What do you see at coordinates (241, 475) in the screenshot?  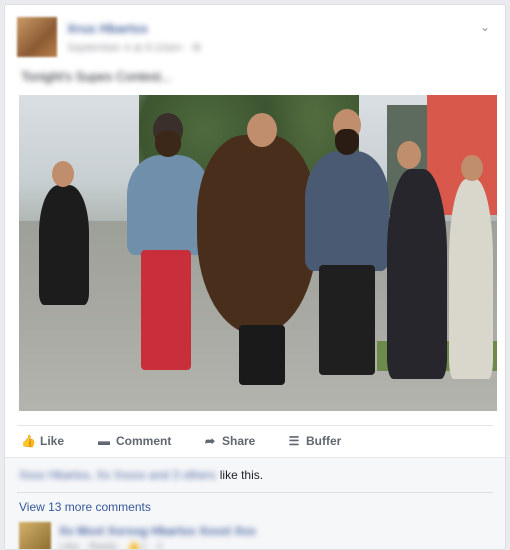 I see `likes-suffix: like this.` at bounding box center [241, 475].